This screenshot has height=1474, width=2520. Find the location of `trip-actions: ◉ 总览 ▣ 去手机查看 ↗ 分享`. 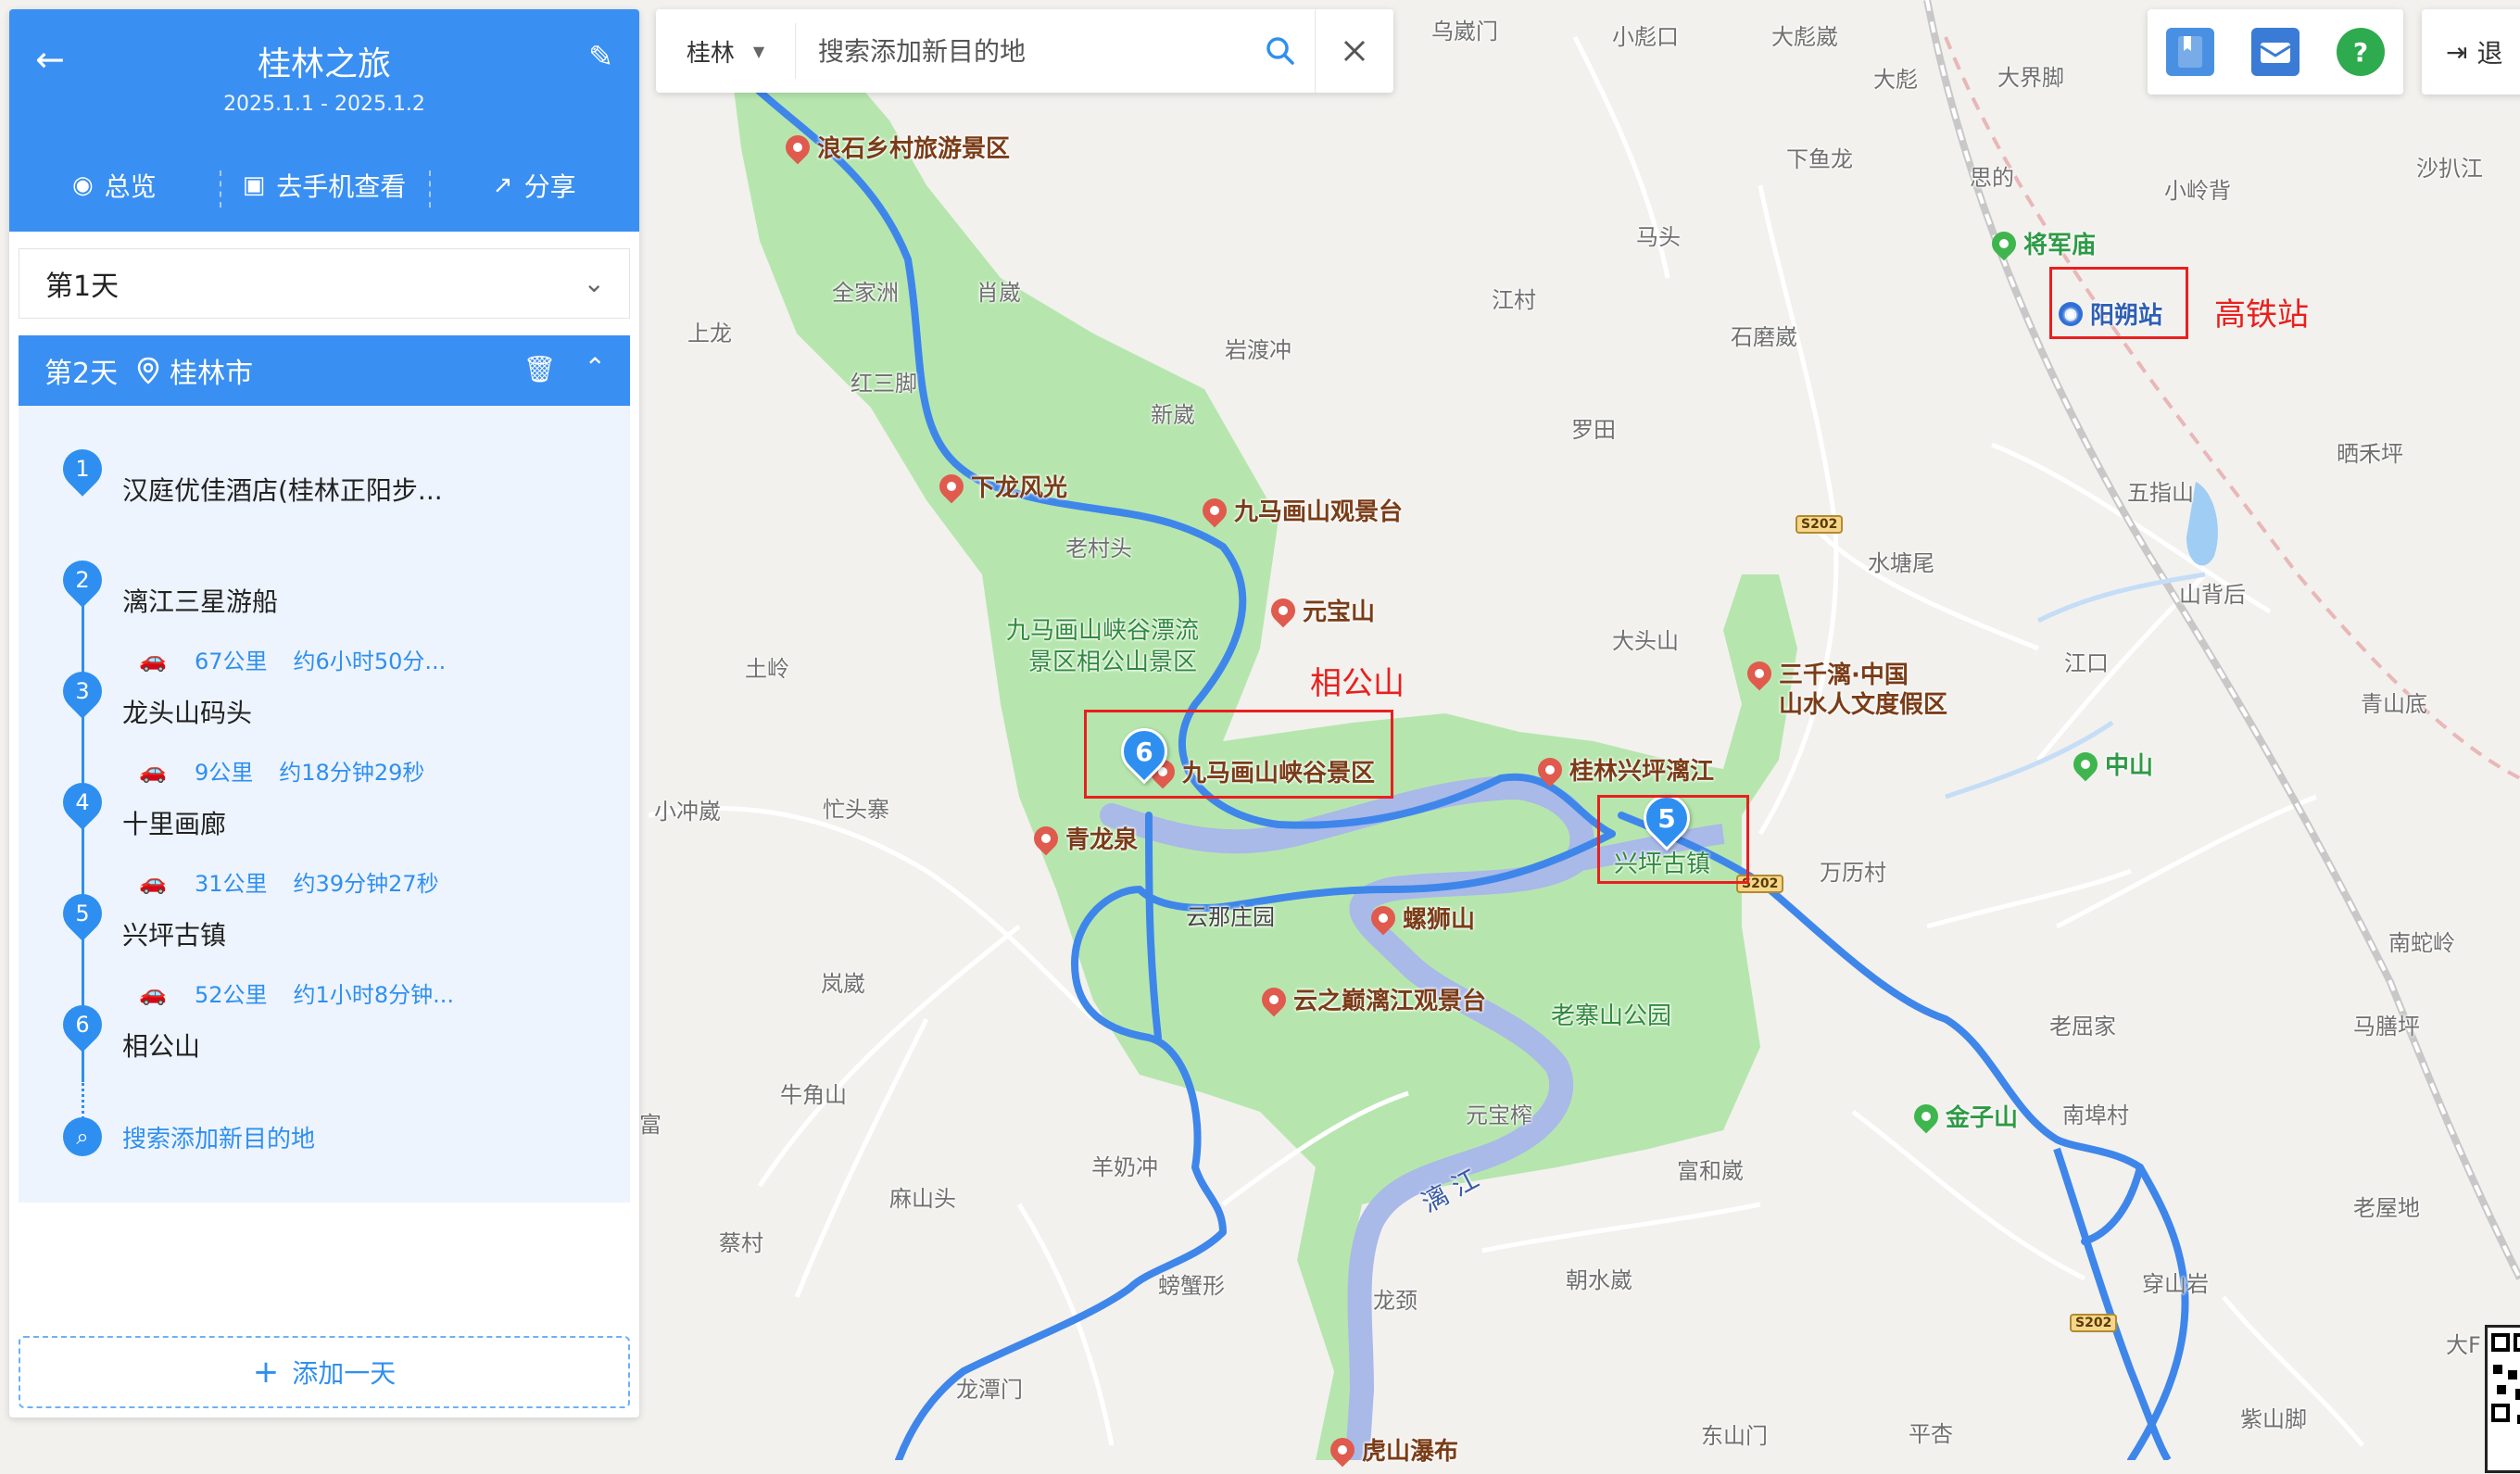

trip-actions: ◉ 总览 ▣ 去手机查看 ↗ 分享 is located at coordinates (324, 187).